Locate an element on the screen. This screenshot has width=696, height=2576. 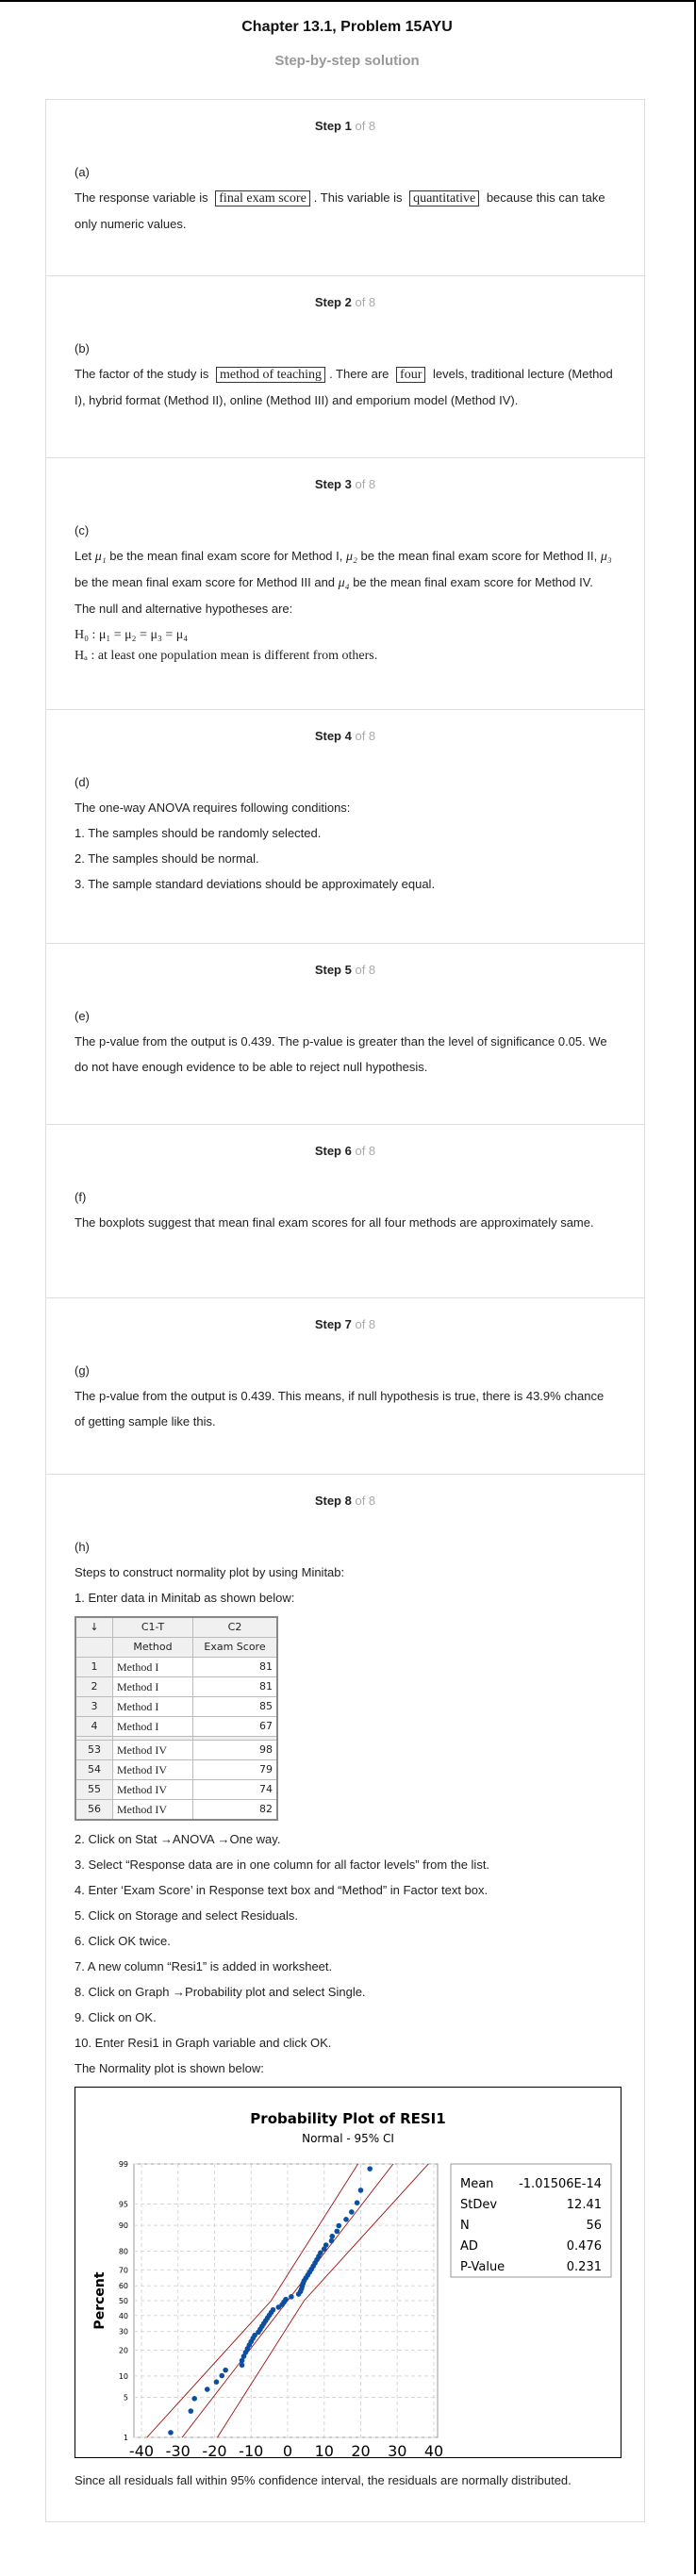
y-tick-label: 1 is located at coordinates (126, 2438).